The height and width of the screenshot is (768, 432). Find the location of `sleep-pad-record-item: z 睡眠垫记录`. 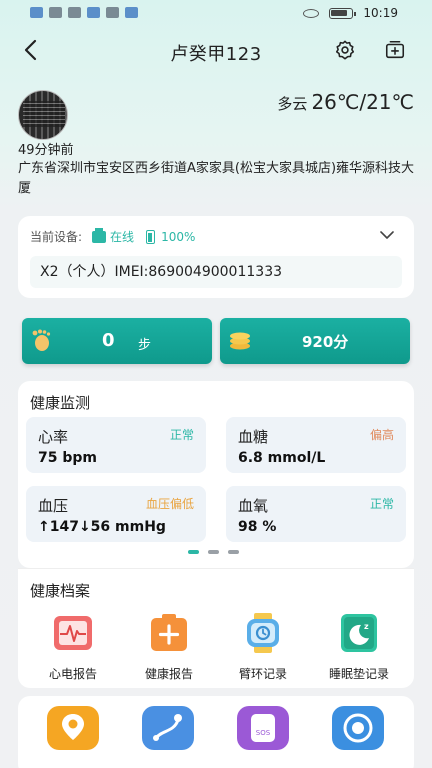

sleep-pad-record-item: z 睡眠垫记录 is located at coordinates (359, 646).